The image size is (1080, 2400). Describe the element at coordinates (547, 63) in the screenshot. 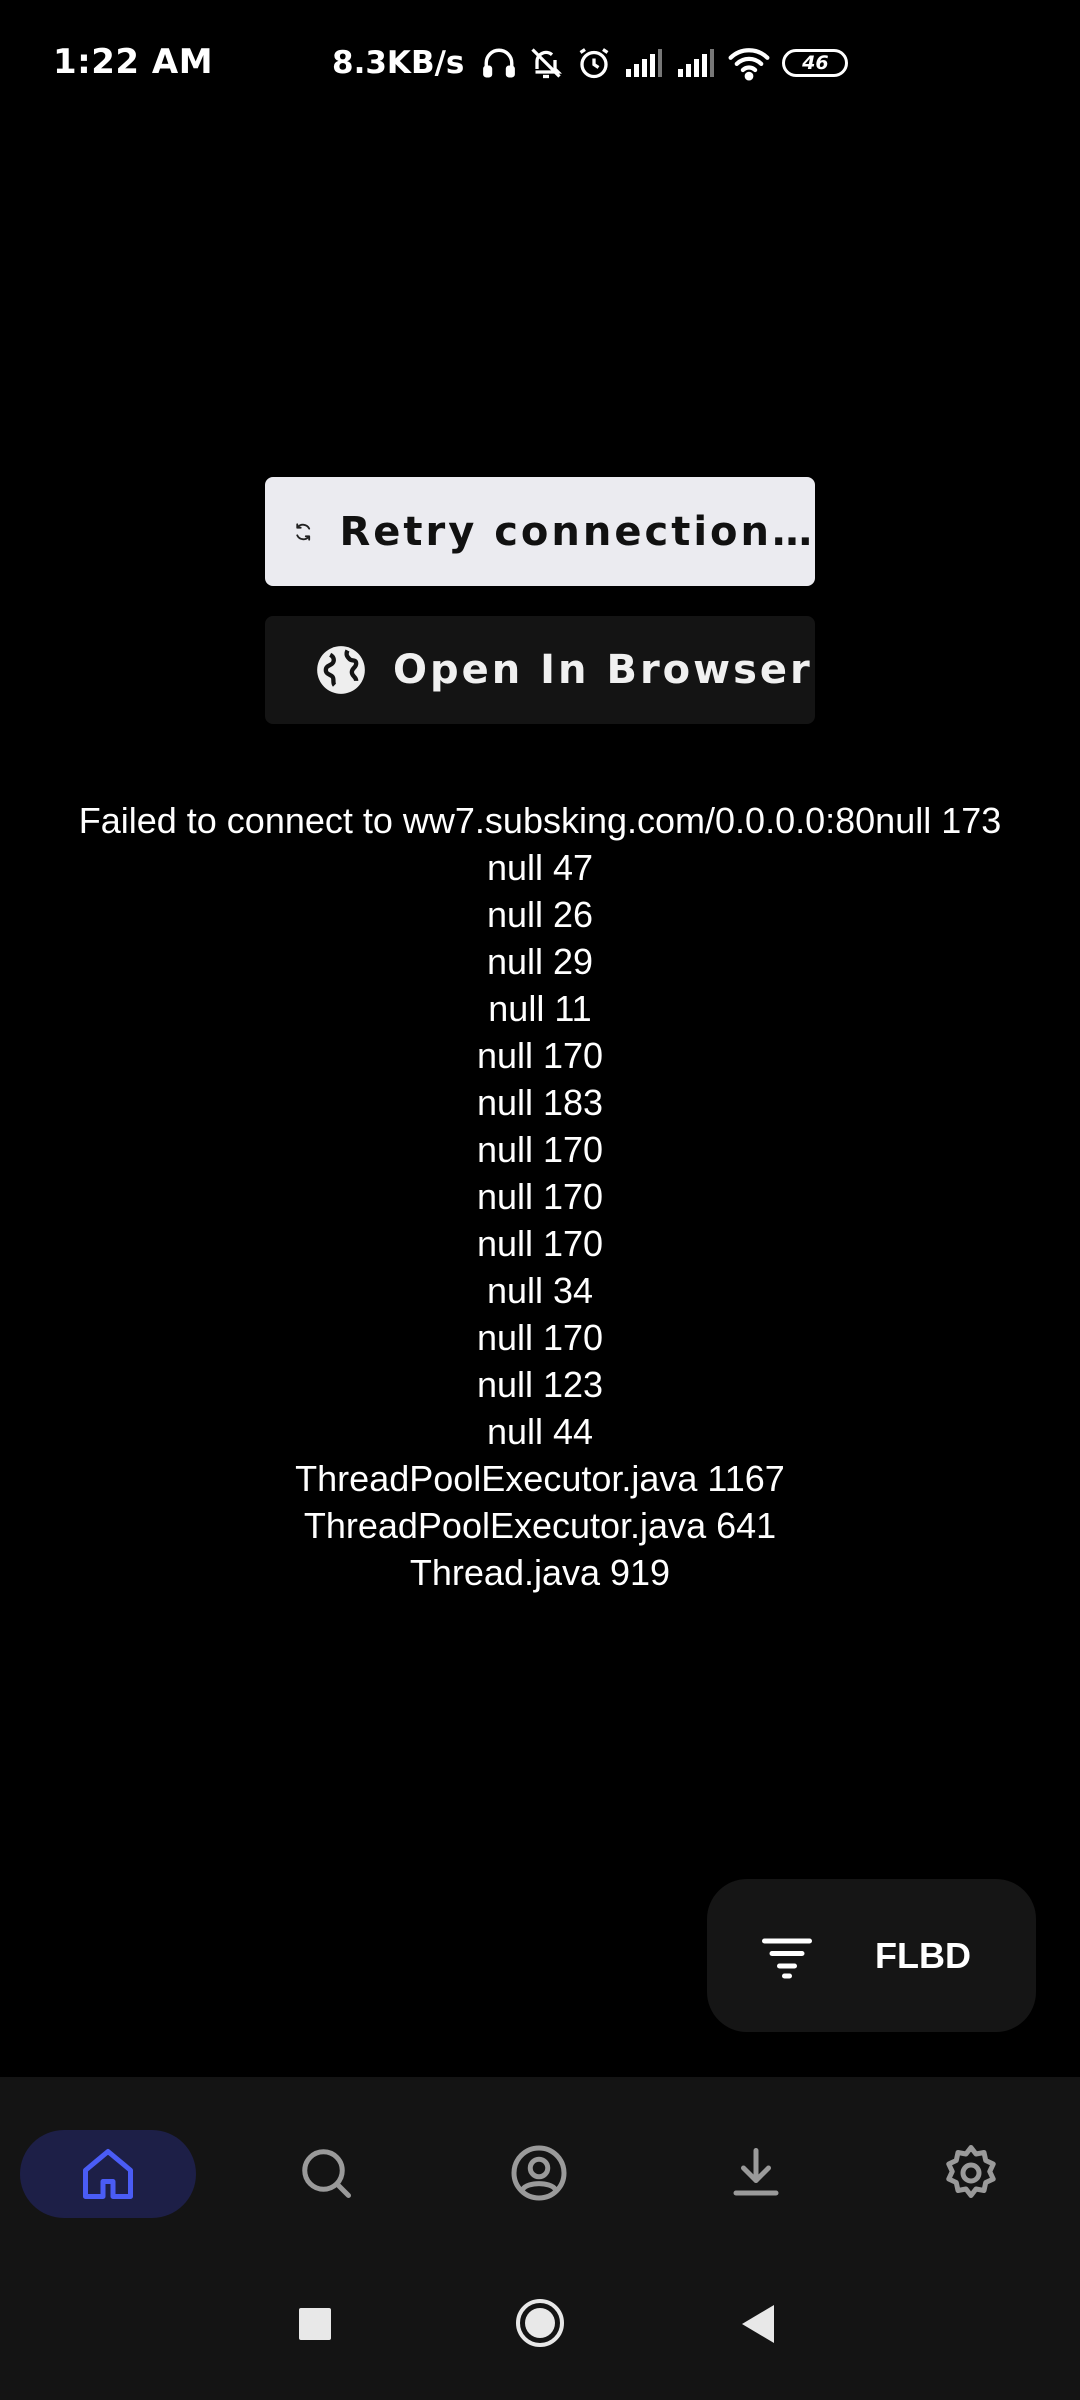

I see `bell-muted-icon` at that location.